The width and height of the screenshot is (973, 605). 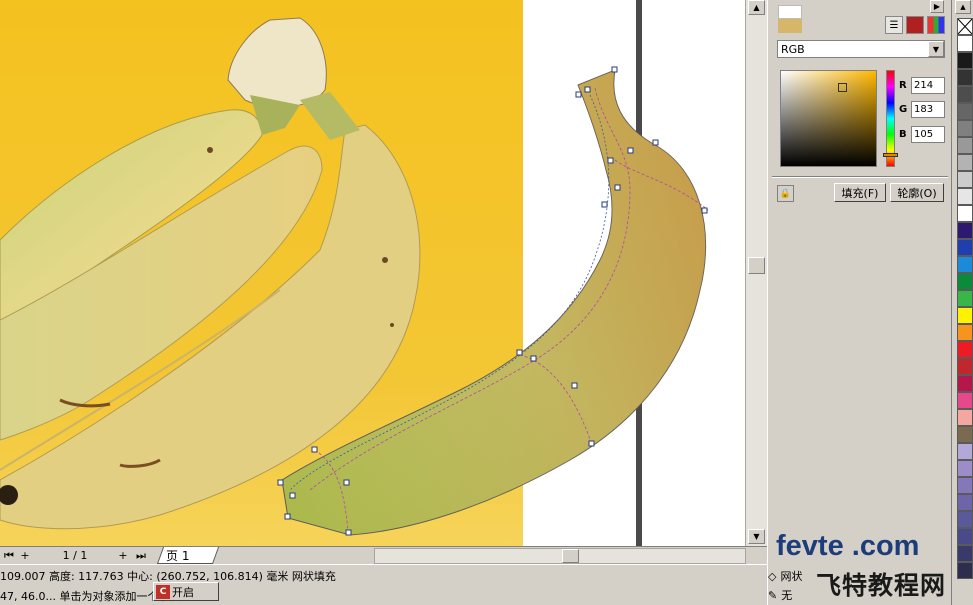 I want to click on b-label: B, so click(x=903, y=134).